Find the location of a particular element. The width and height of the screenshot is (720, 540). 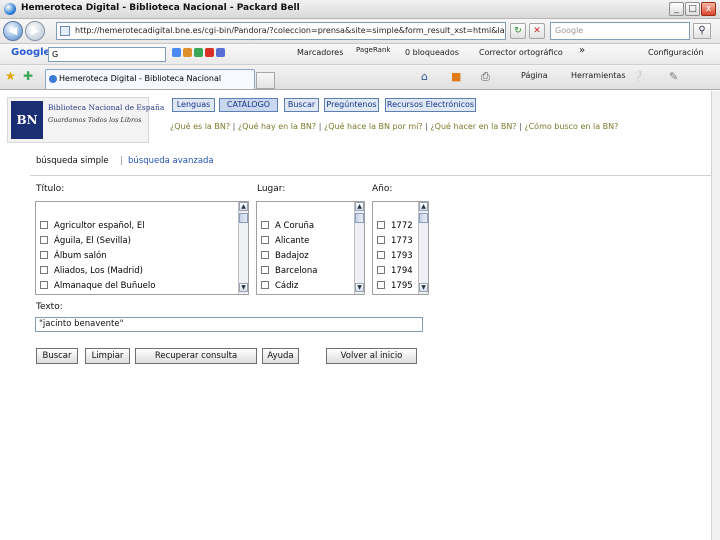

stop-button: ✕ is located at coordinates (537, 31).